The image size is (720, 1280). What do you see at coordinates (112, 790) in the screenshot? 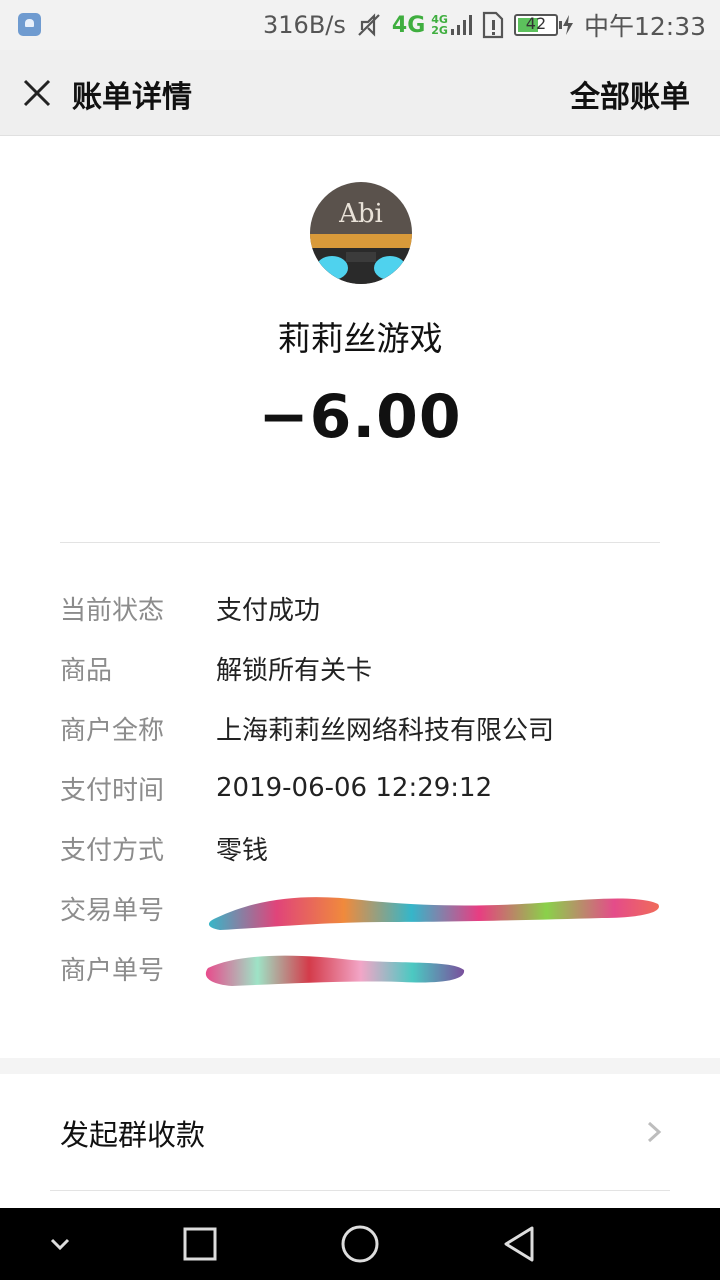
I see `detail-label: 支付时间` at bounding box center [112, 790].